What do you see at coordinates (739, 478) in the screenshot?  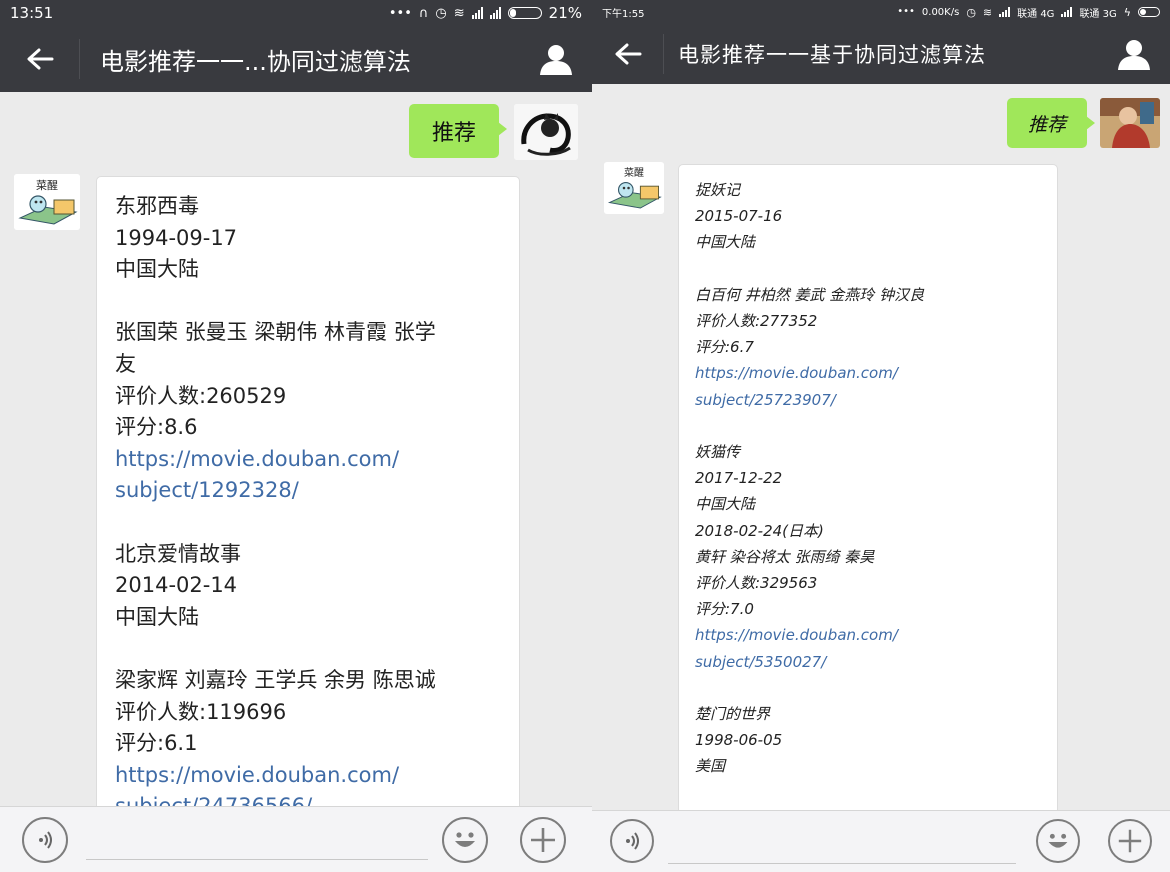 I see `message-line: 2017-12-22` at bounding box center [739, 478].